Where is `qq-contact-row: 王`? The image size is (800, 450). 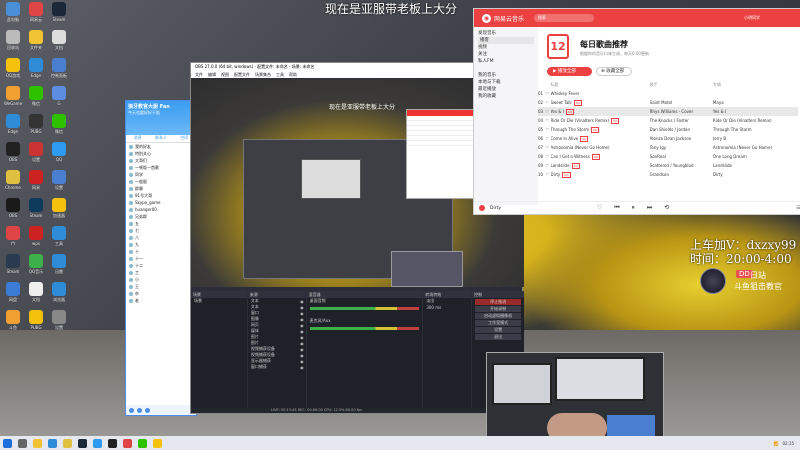
qq-contact-row: 王 is located at coordinates (161, 286).